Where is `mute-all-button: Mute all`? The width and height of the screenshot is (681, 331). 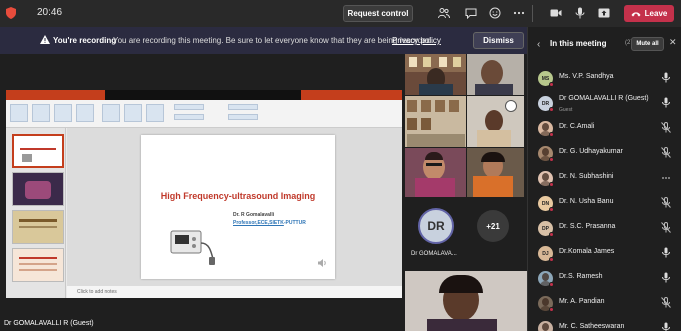 mute-all-button: Mute all is located at coordinates (647, 44).